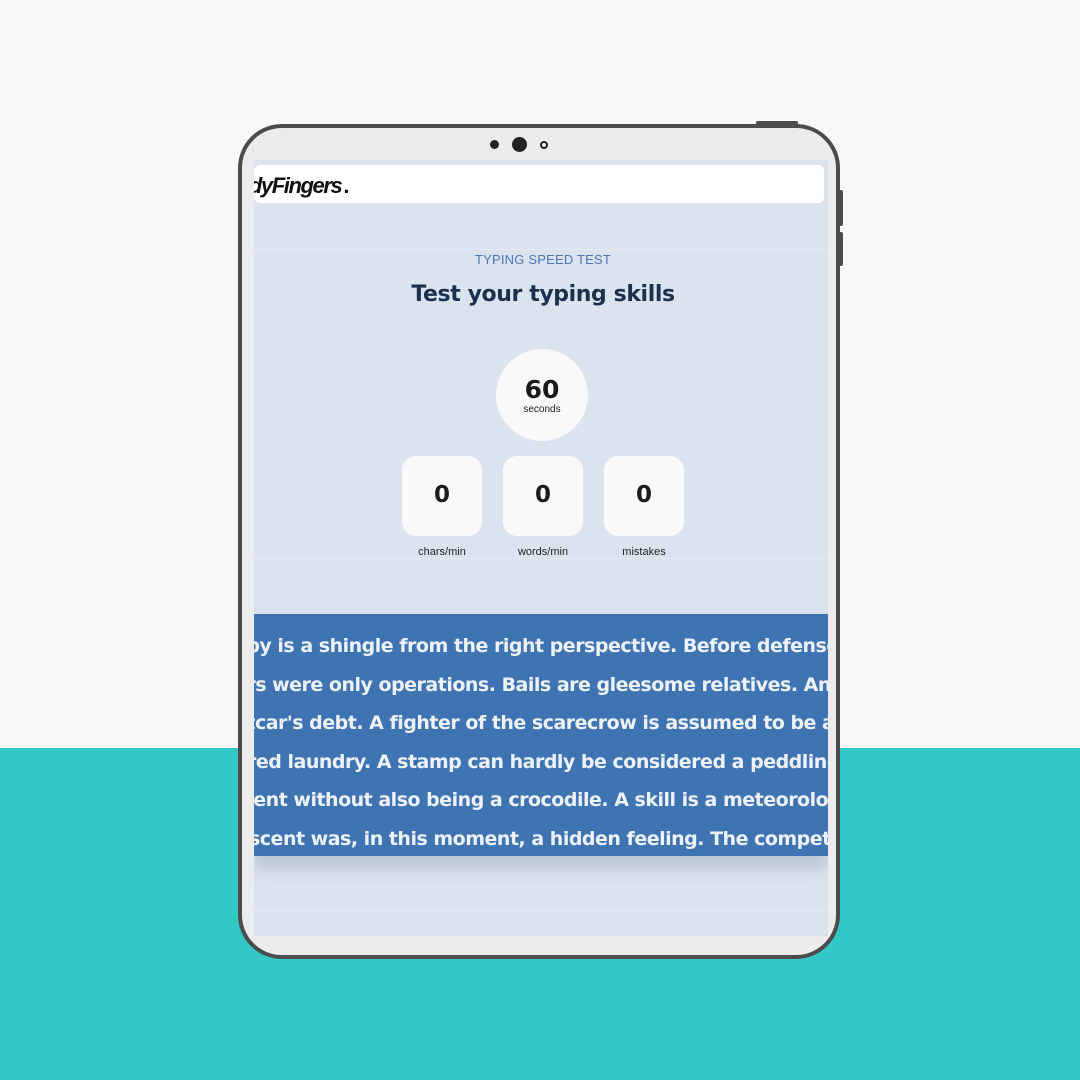 Image resolution: width=1080 pixels, height=1080 pixels. What do you see at coordinates (539, 184) in the screenshot?
I see `navbar: edyFingers.` at bounding box center [539, 184].